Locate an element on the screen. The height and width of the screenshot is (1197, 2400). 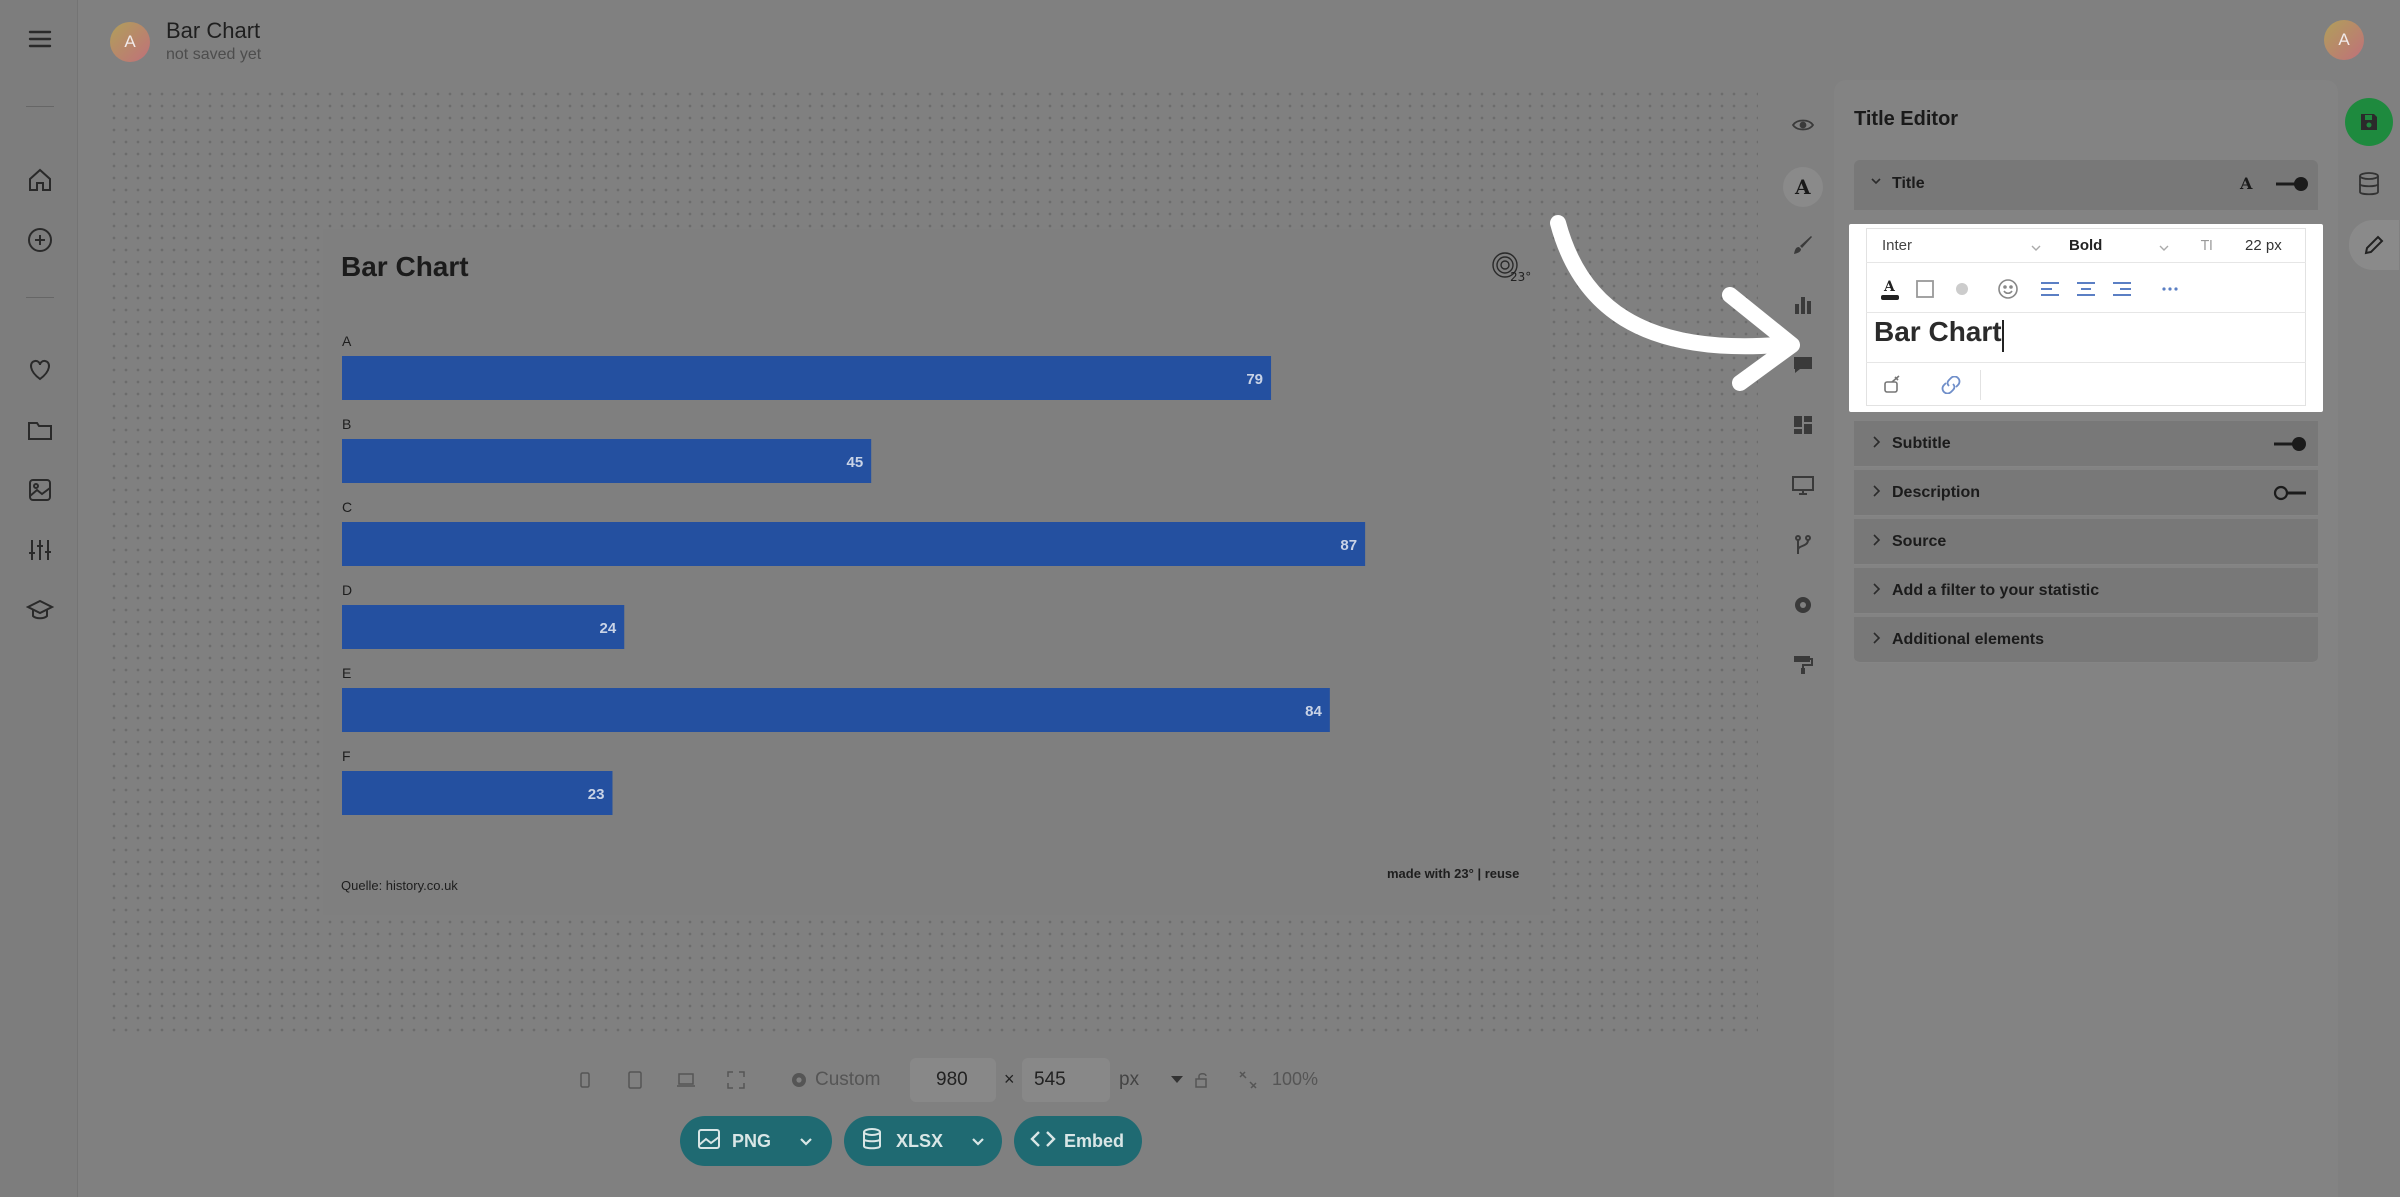
description-toggle is located at coordinates (2289, 493).